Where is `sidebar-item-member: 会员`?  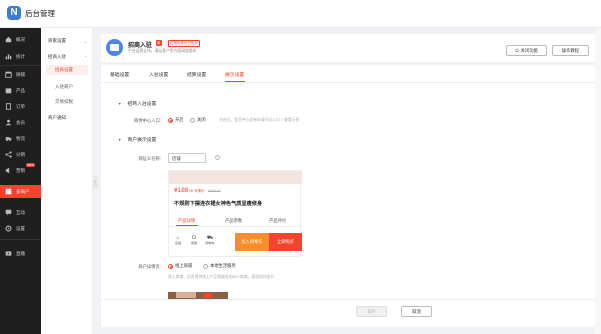 sidebar-item-member: 会员 is located at coordinates (20, 122).